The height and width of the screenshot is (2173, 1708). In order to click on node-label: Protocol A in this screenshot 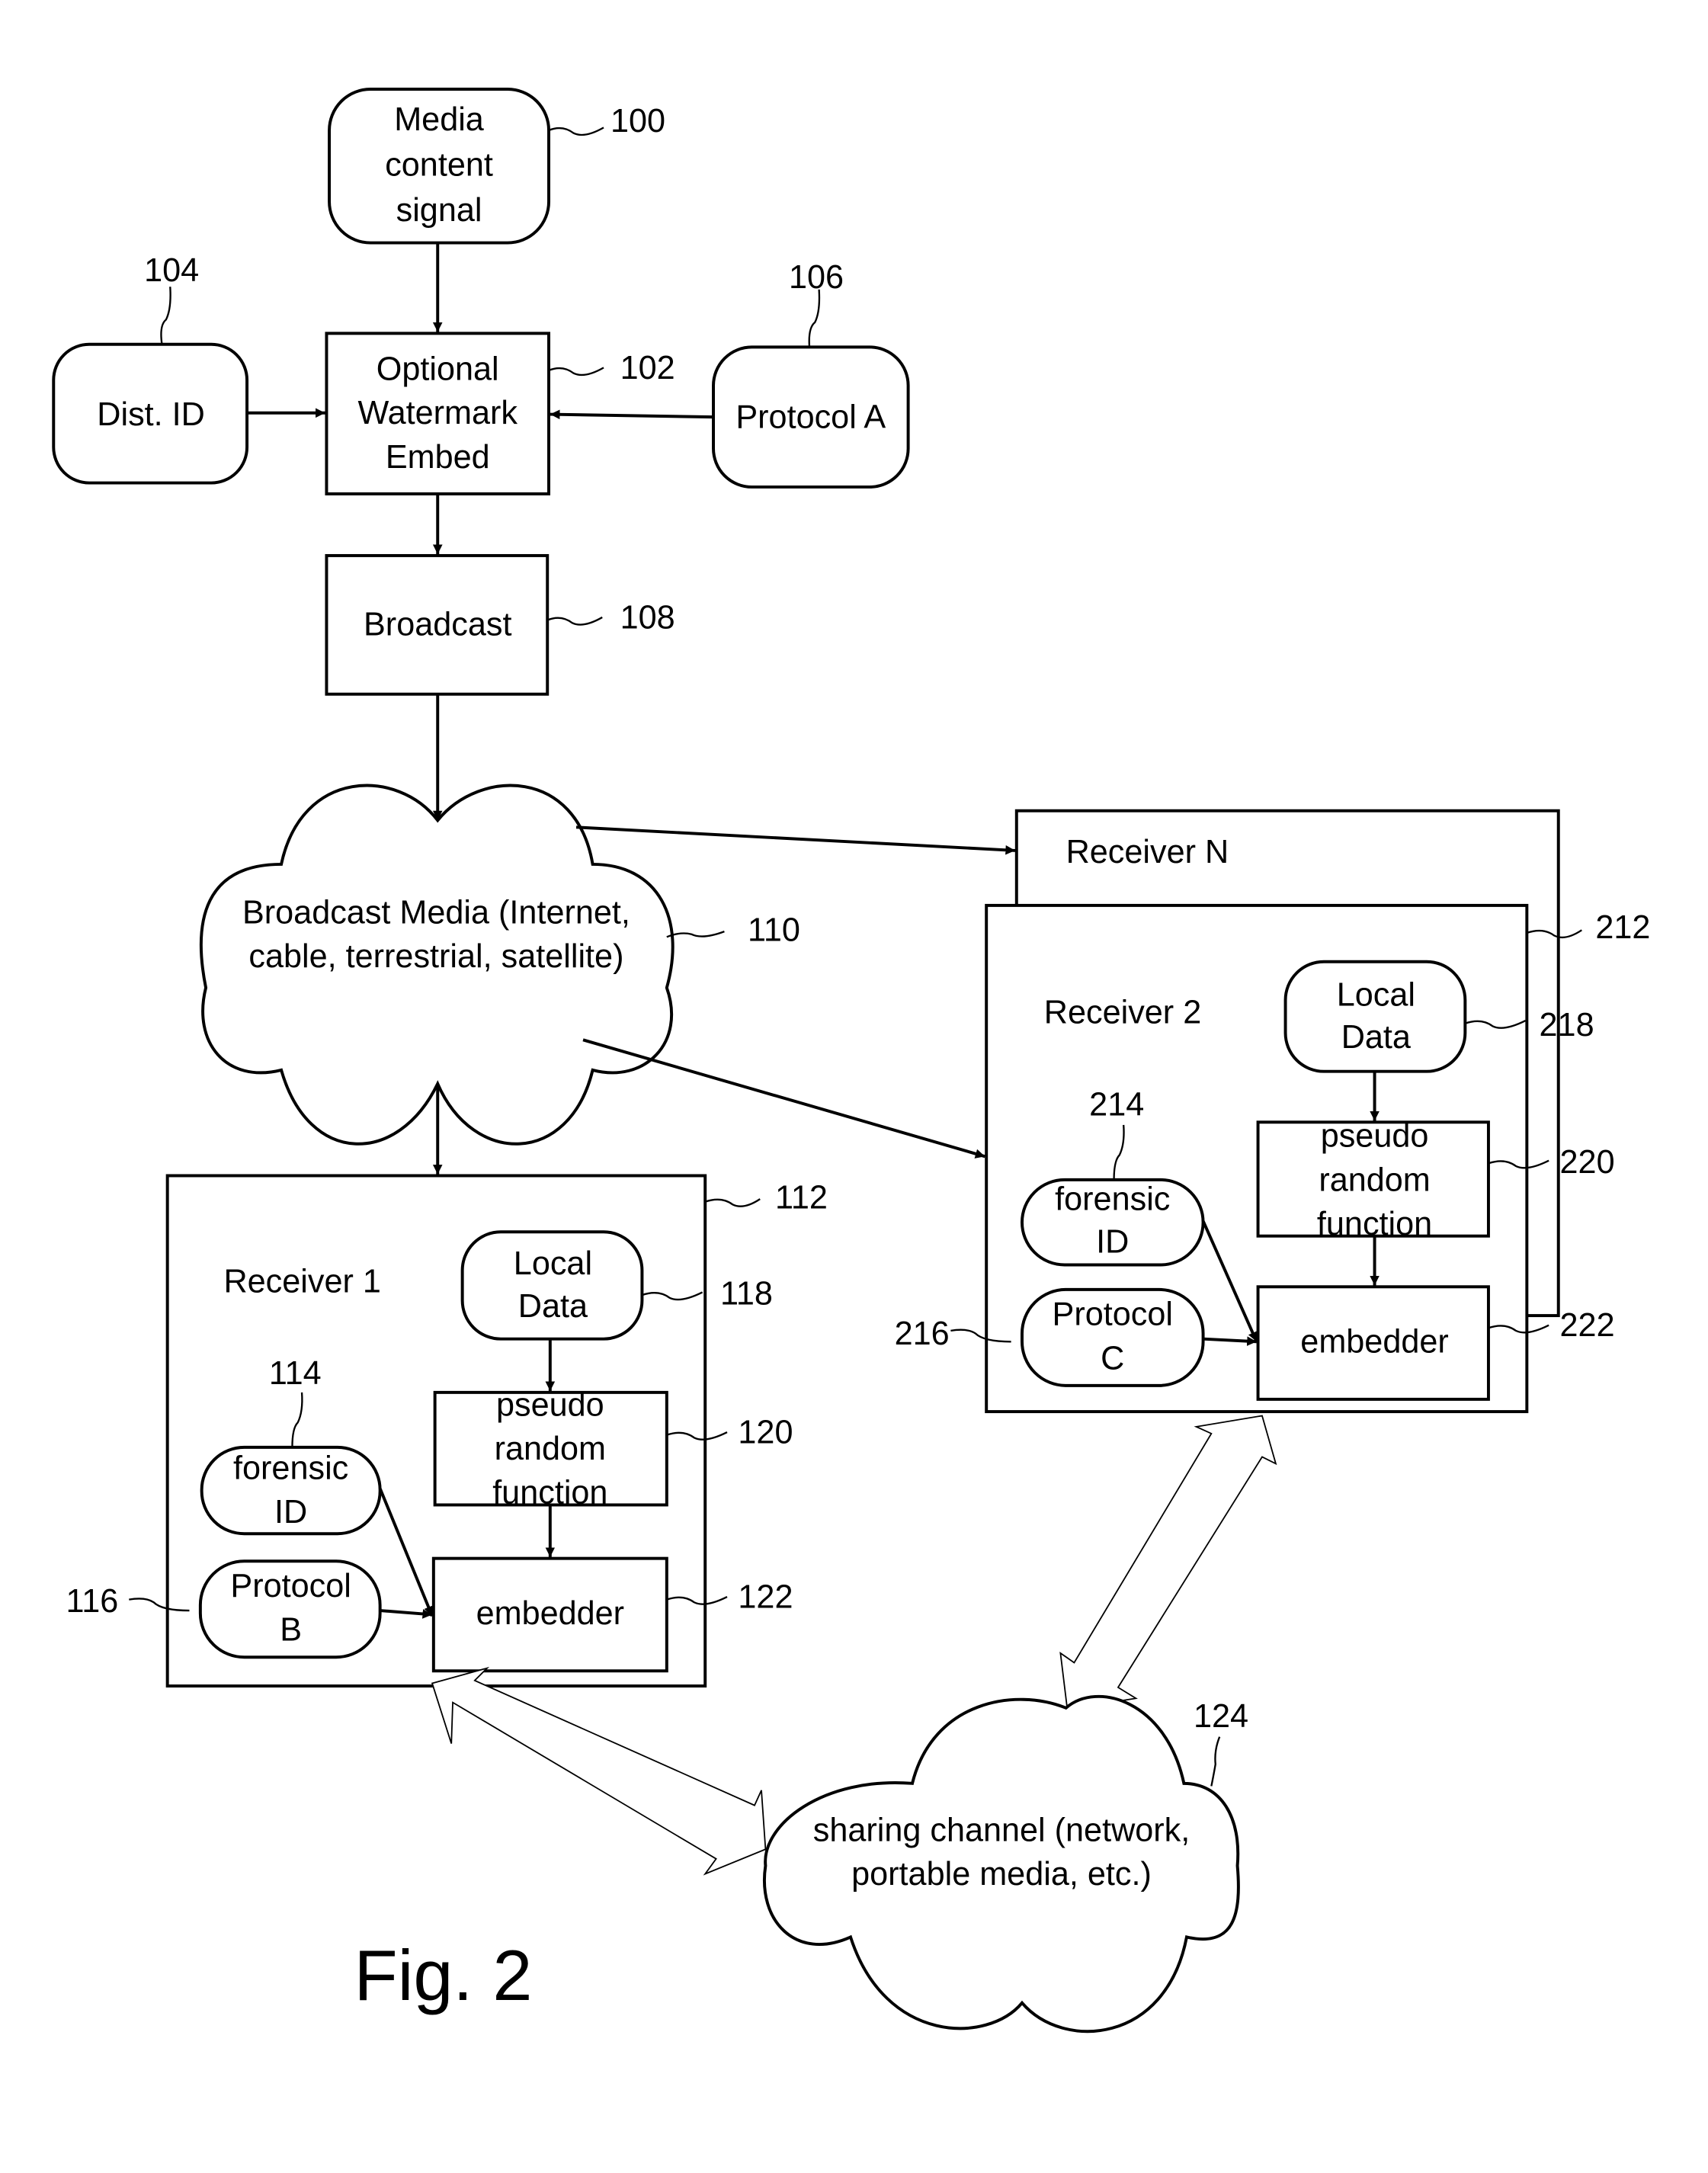, I will do `click(810, 417)`.